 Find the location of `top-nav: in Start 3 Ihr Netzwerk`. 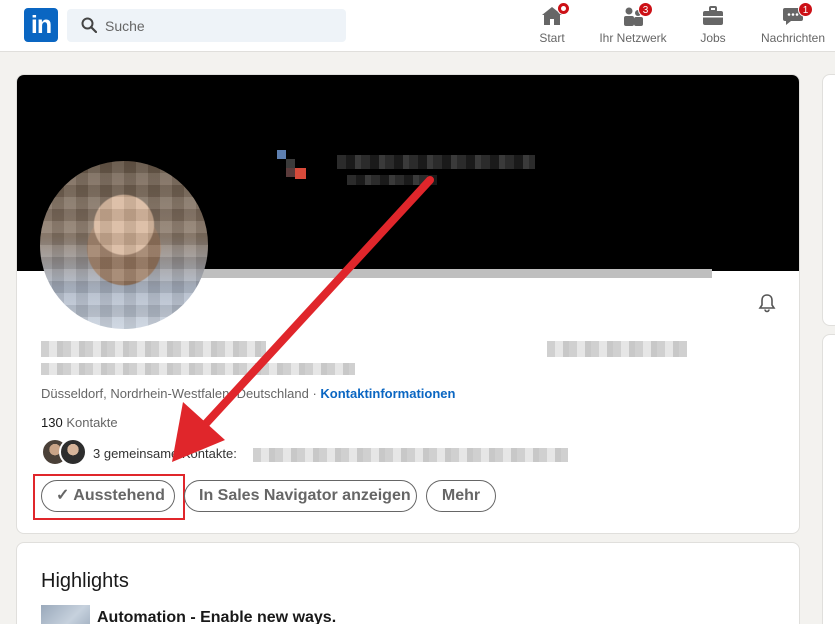

top-nav: in Start 3 Ihr Netzwerk is located at coordinates (417, 26).